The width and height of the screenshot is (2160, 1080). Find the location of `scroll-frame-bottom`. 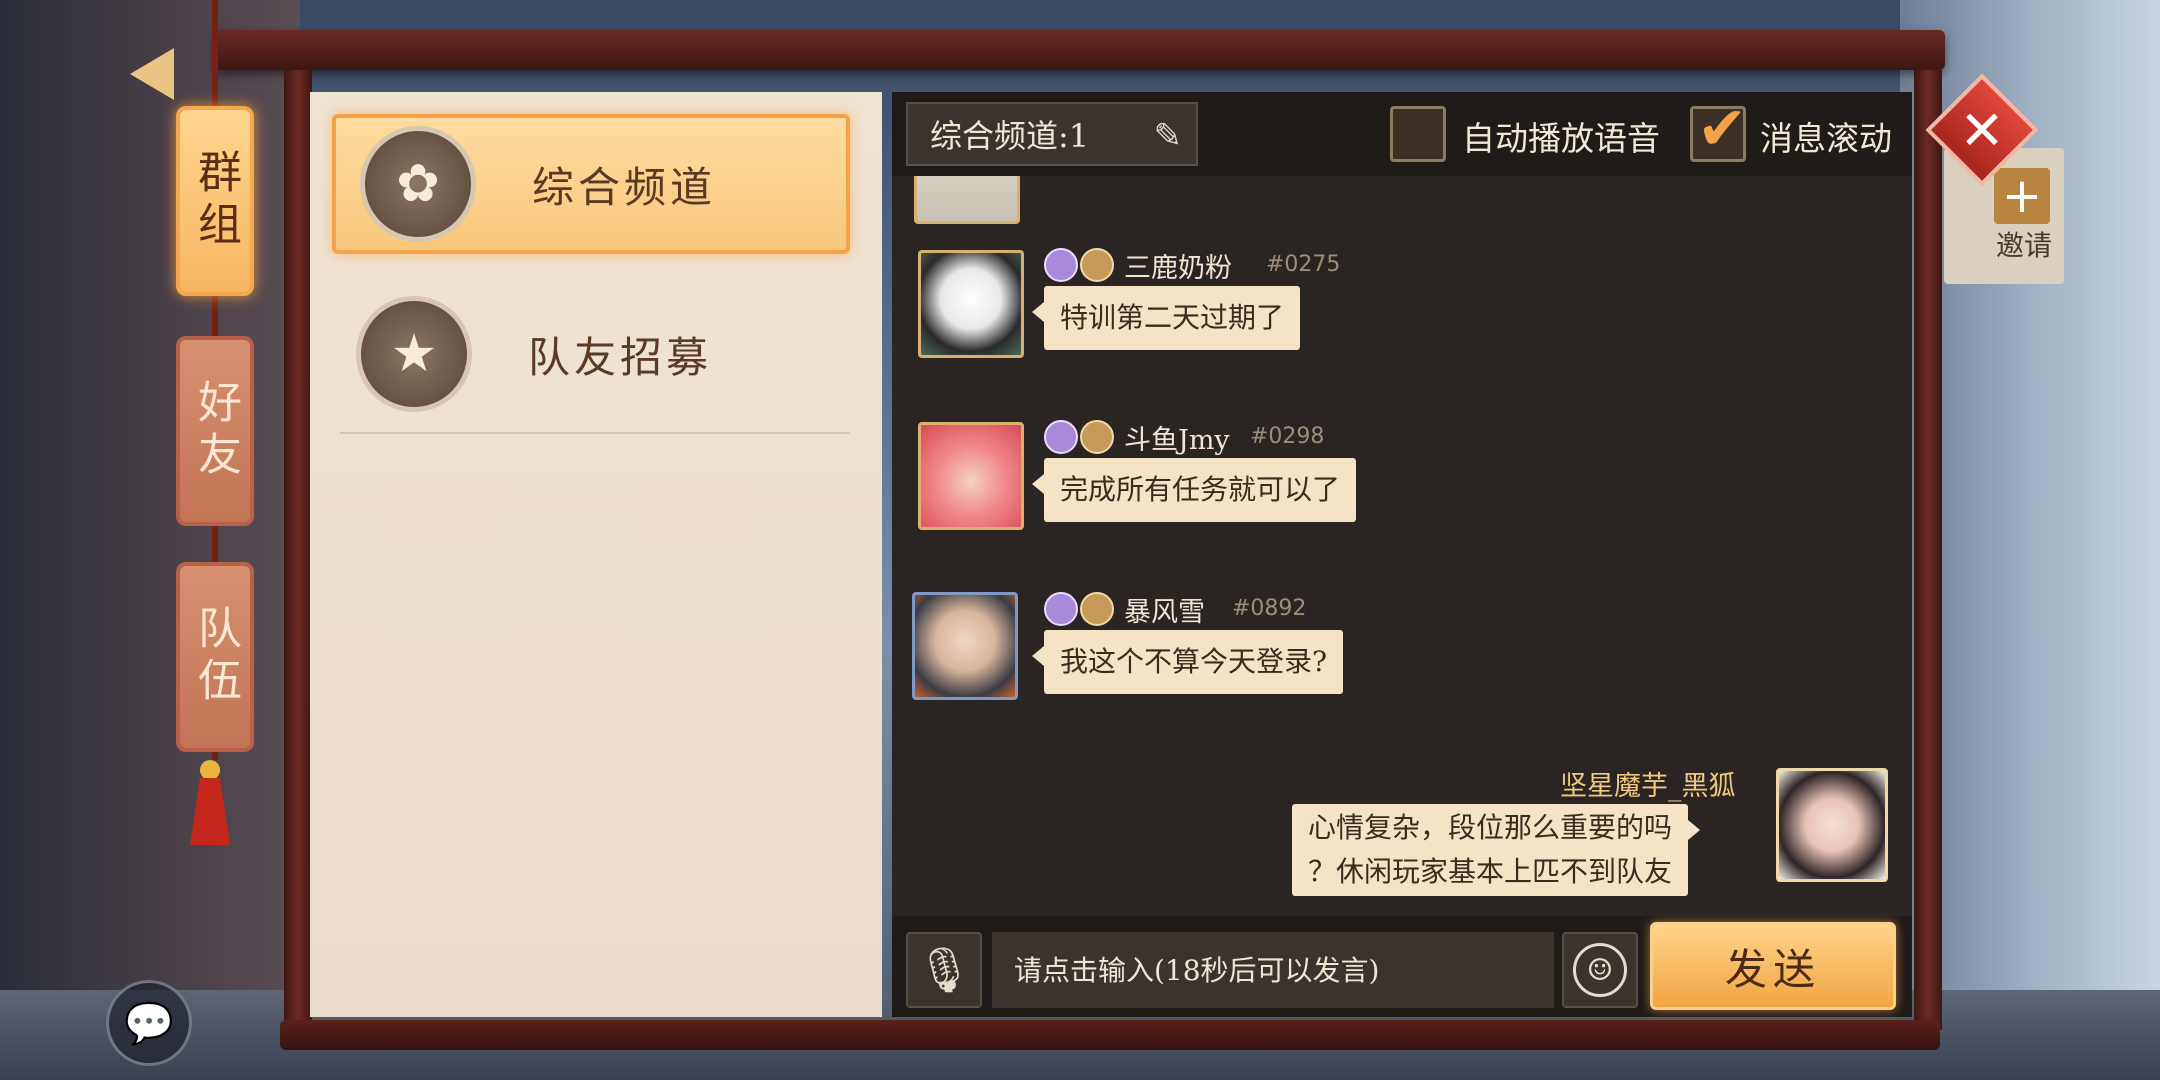

scroll-frame-bottom is located at coordinates (1110, 1035).